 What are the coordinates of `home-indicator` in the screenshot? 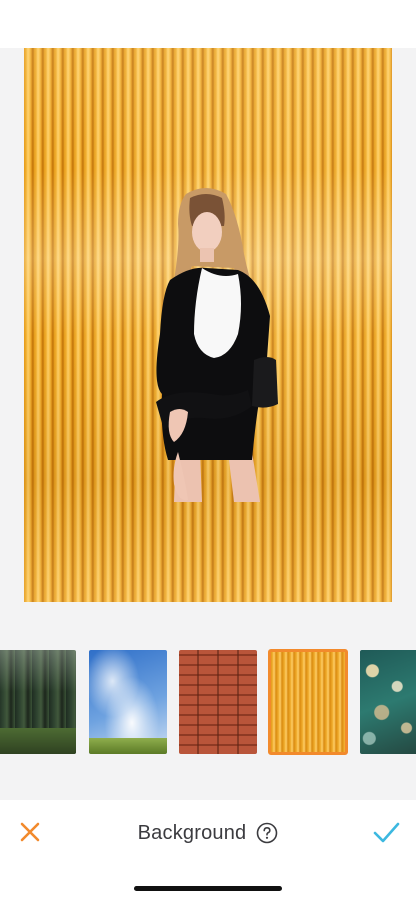 It's located at (208, 888).